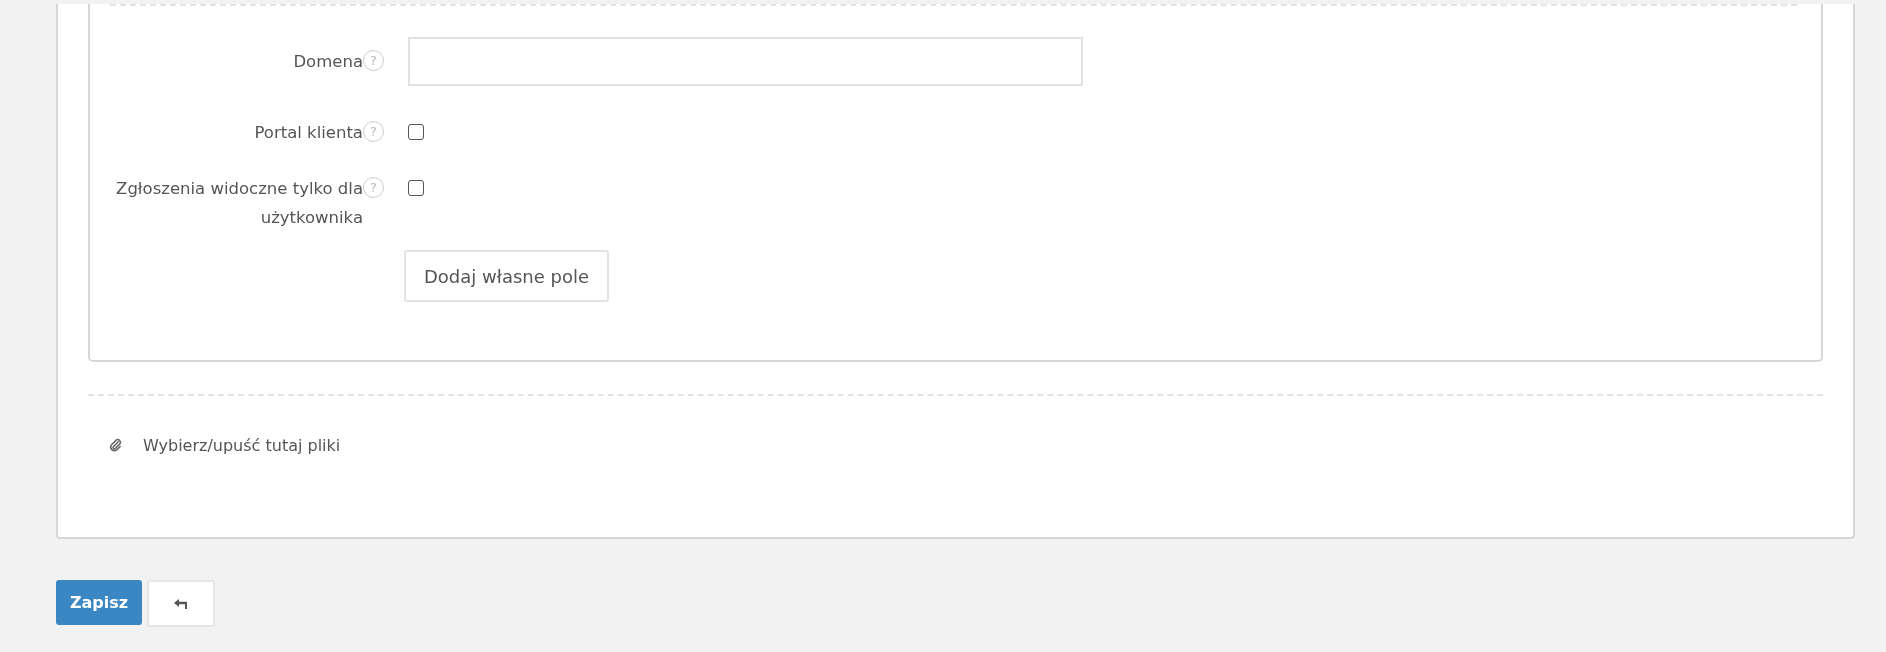  Describe the element at coordinates (745, 61) in the screenshot. I see `input-field` at that location.